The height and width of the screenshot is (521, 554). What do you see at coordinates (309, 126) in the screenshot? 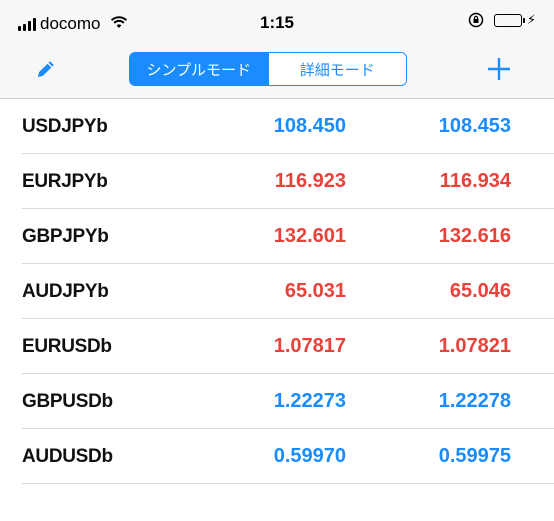
I see `bid-price: 108.450` at bounding box center [309, 126].